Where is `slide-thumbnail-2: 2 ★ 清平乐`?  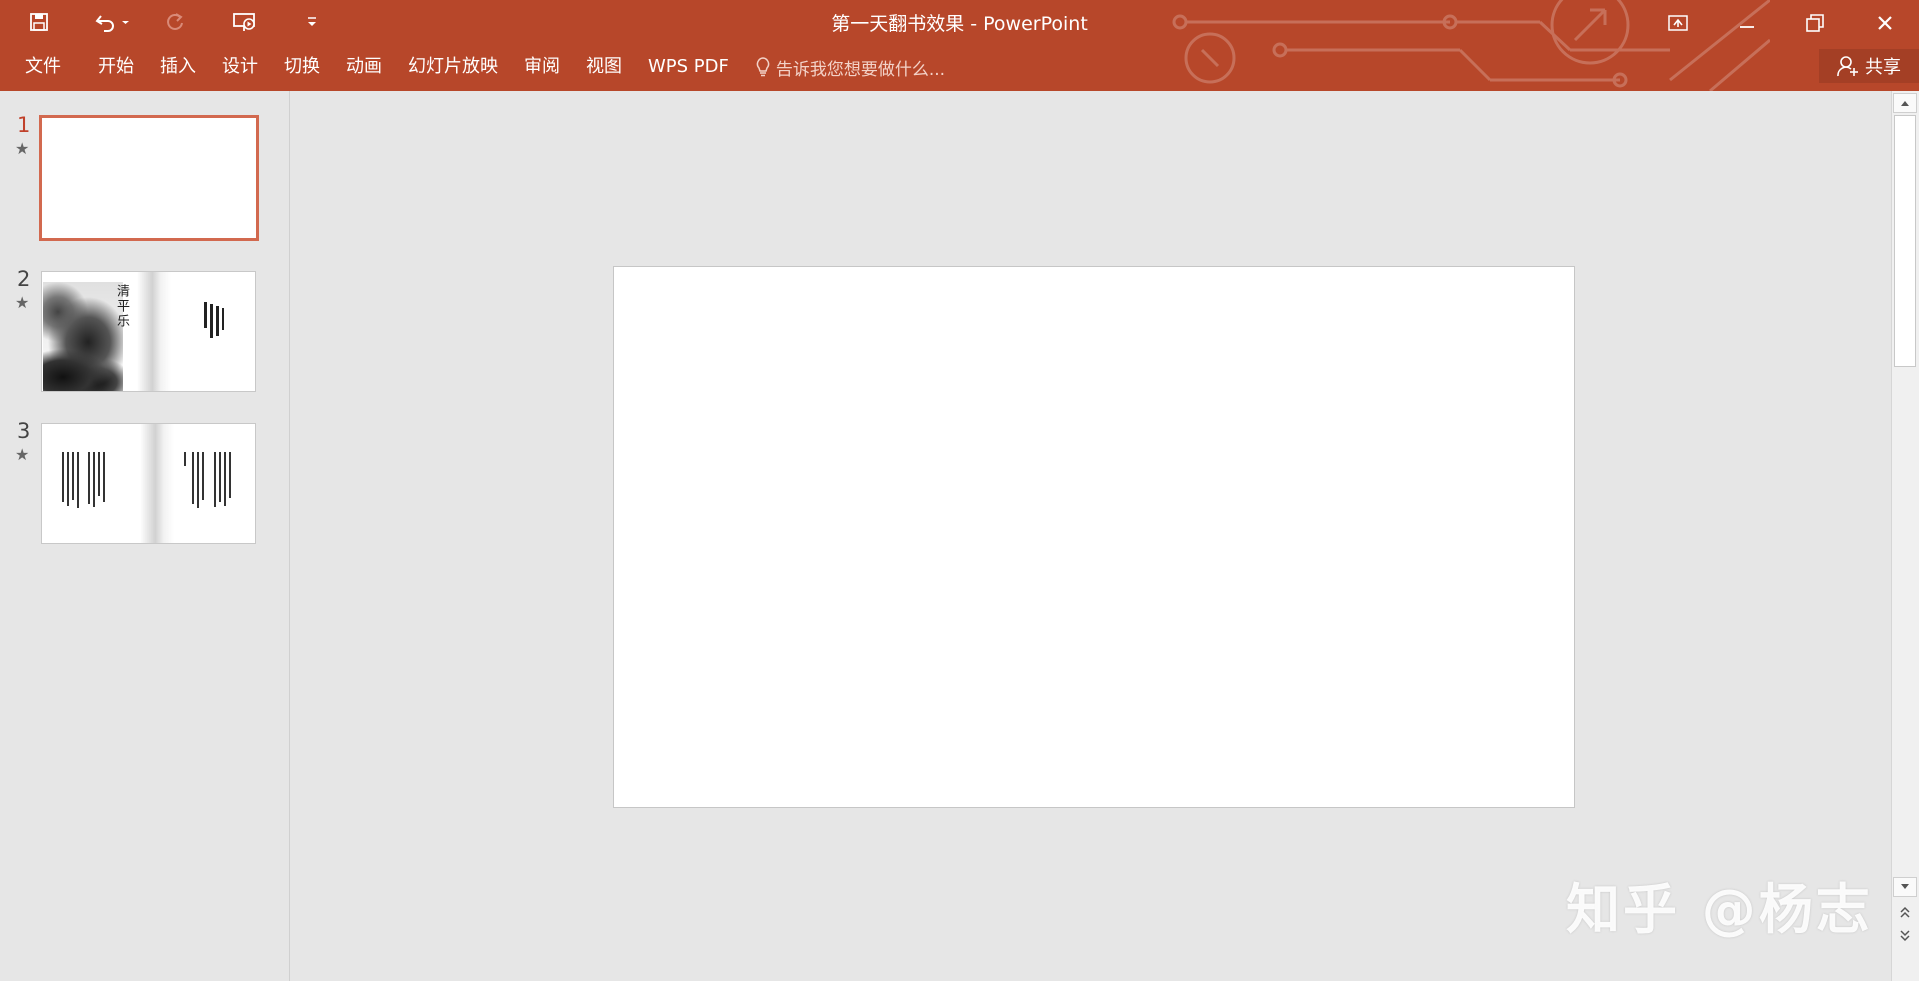 slide-thumbnail-2: 2 ★ 清平乐 is located at coordinates (144, 337).